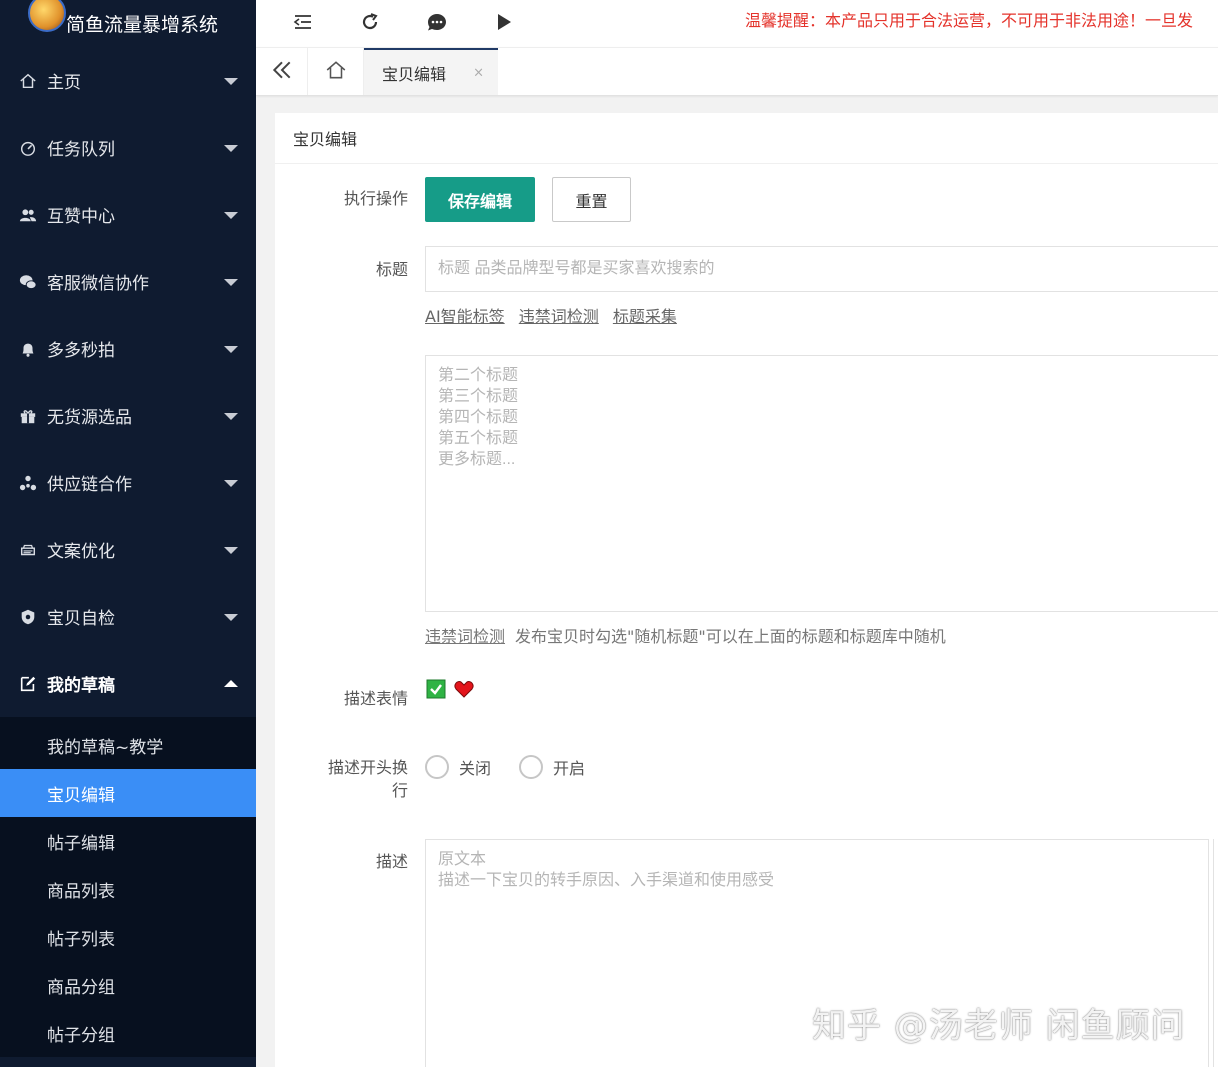 This screenshot has width=1218, height=1067. Describe the element at coordinates (737, 71) in the screenshot. I see `tab-bar: 宝贝编辑 ×` at that location.